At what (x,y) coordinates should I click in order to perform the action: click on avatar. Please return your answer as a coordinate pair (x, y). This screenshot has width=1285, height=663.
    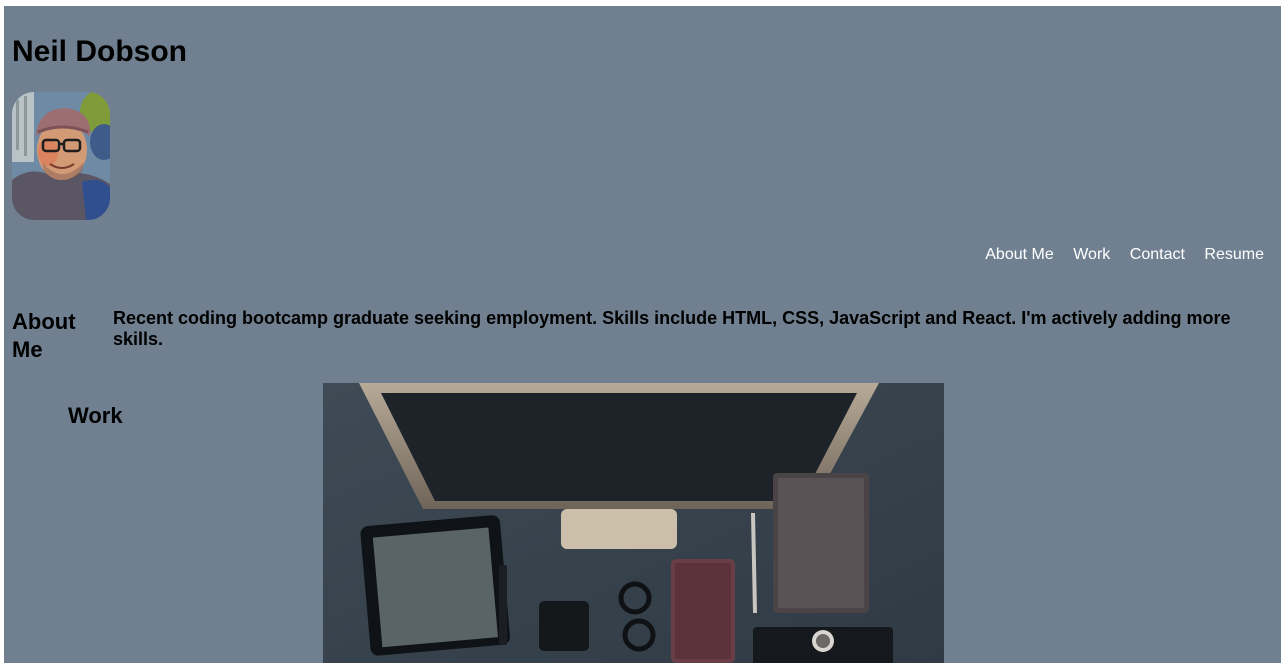
    Looking at the image, I should click on (61, 156).